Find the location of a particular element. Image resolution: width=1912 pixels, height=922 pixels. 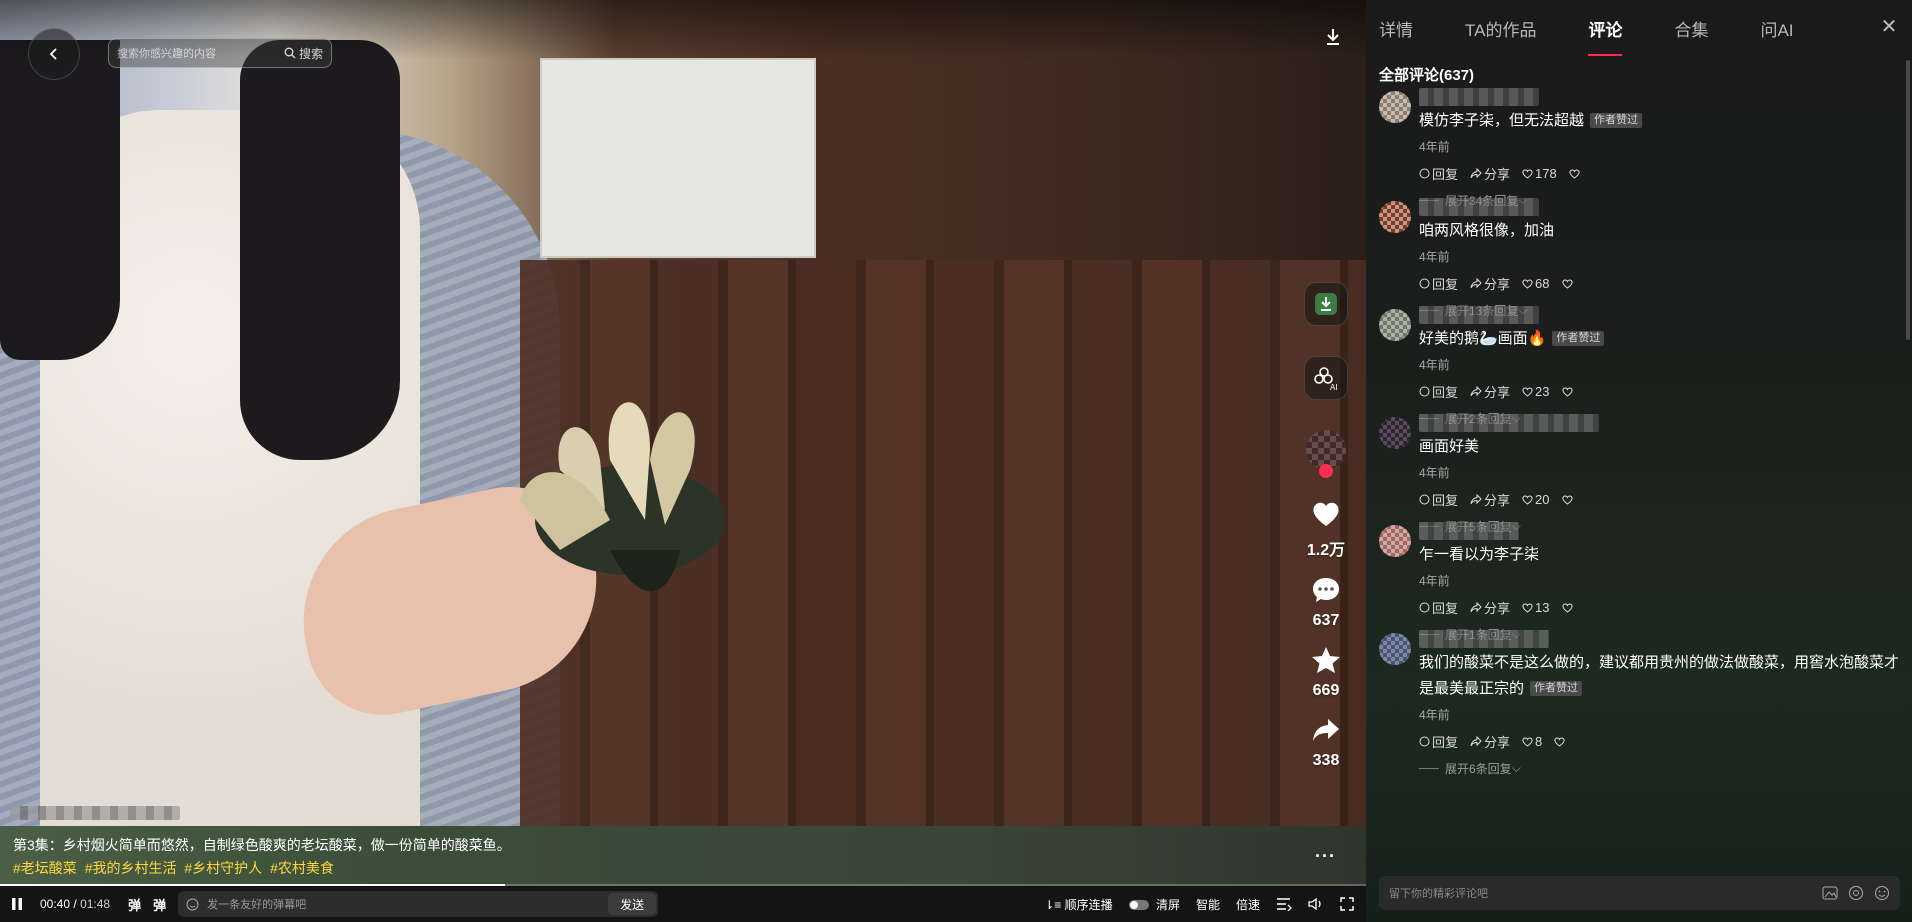

author-avatar is located at coordinates (1326, 454).